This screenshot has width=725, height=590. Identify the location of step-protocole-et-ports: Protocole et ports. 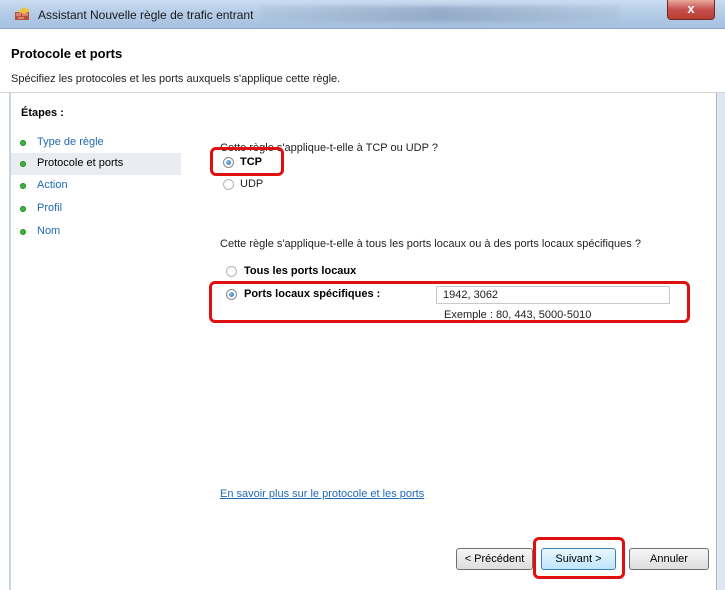
(96, 164).